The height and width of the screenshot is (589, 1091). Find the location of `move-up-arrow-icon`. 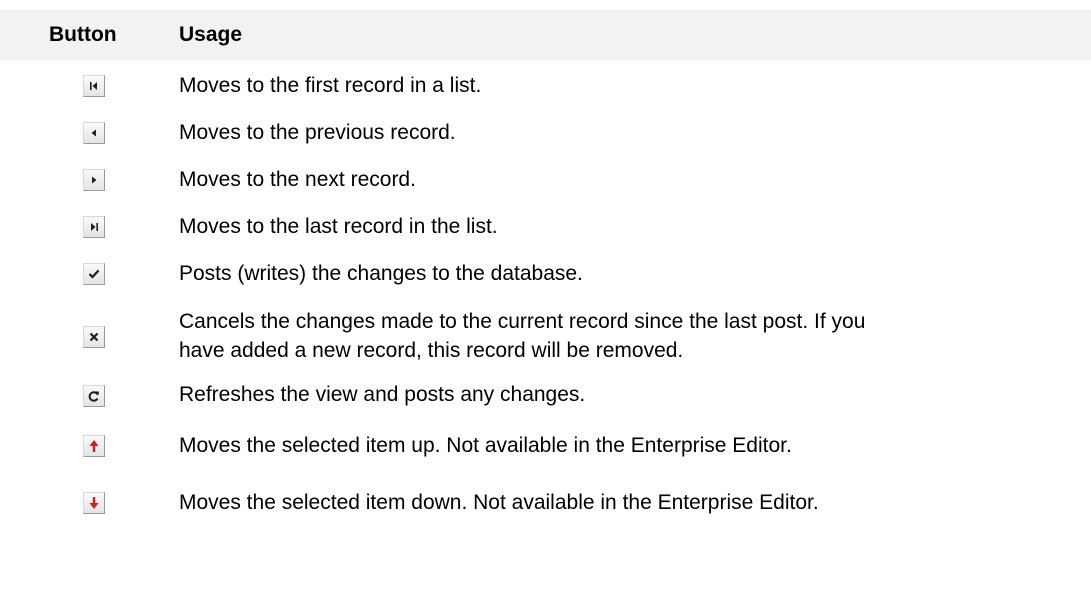

move-up-arrow-icon is located at coordinates (94, 446).